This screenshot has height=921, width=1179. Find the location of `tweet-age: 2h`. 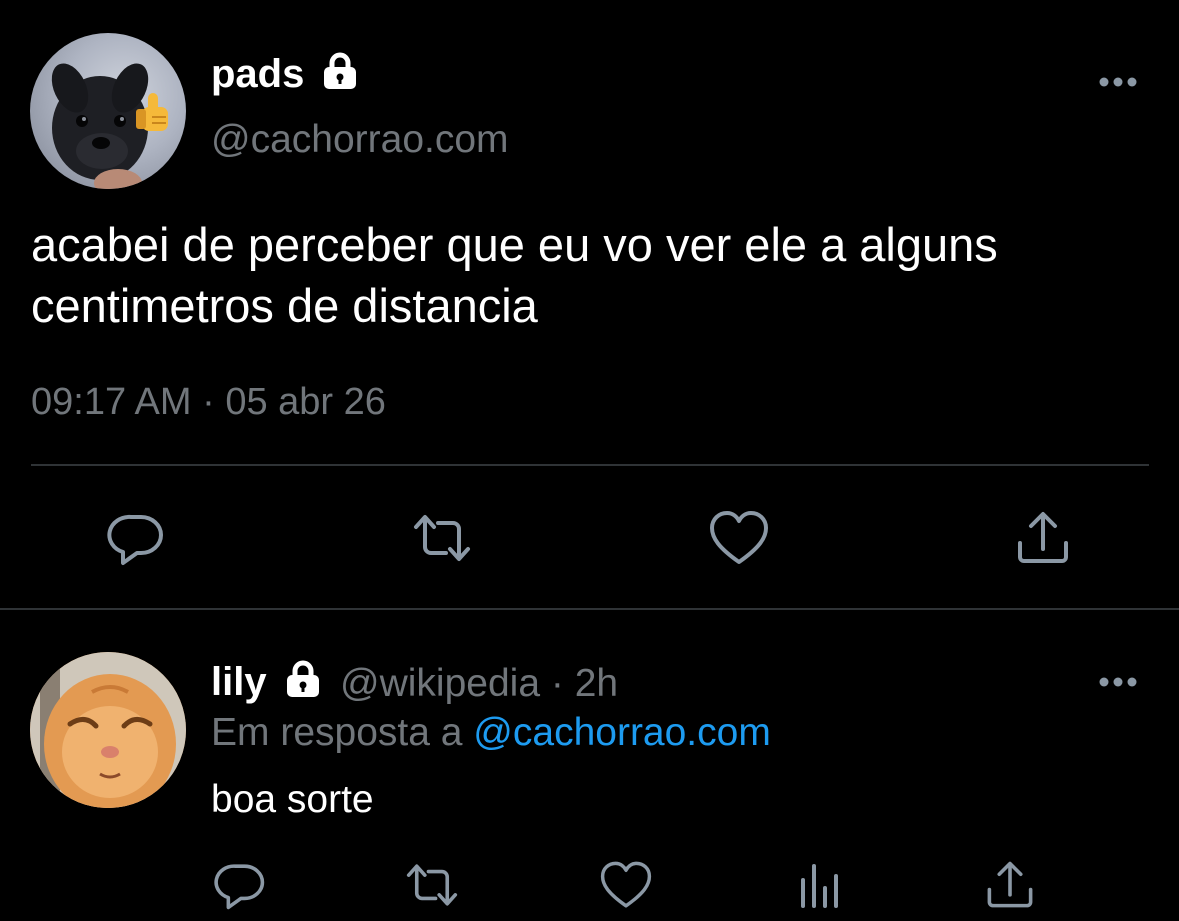

tweet-age: 2h is located at coordinates (596, 683).